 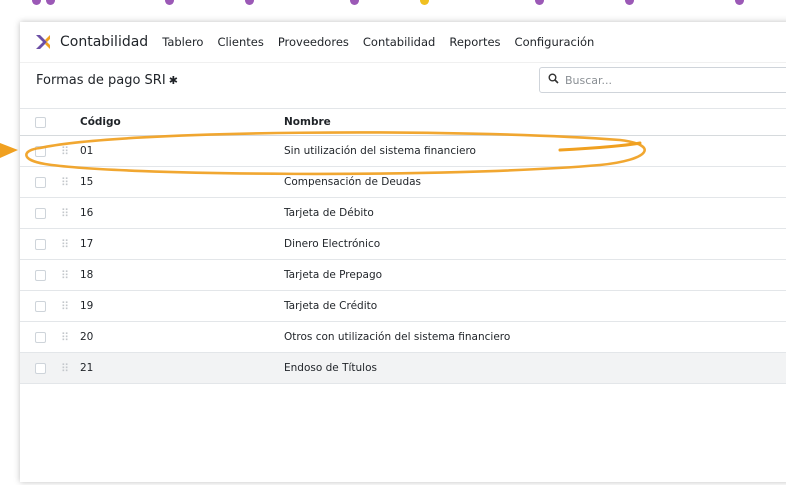 I want to click on row-name: Dinero Electrónico, so click(x=332, y=244).